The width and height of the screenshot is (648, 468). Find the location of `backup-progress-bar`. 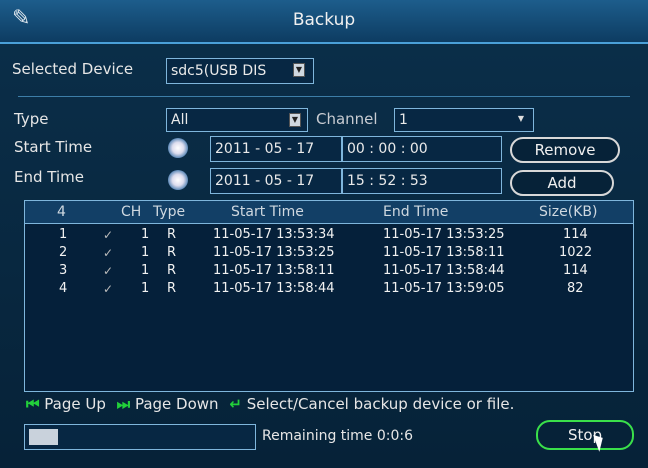

backup-progress-bar is located at coordinates (140, 437).